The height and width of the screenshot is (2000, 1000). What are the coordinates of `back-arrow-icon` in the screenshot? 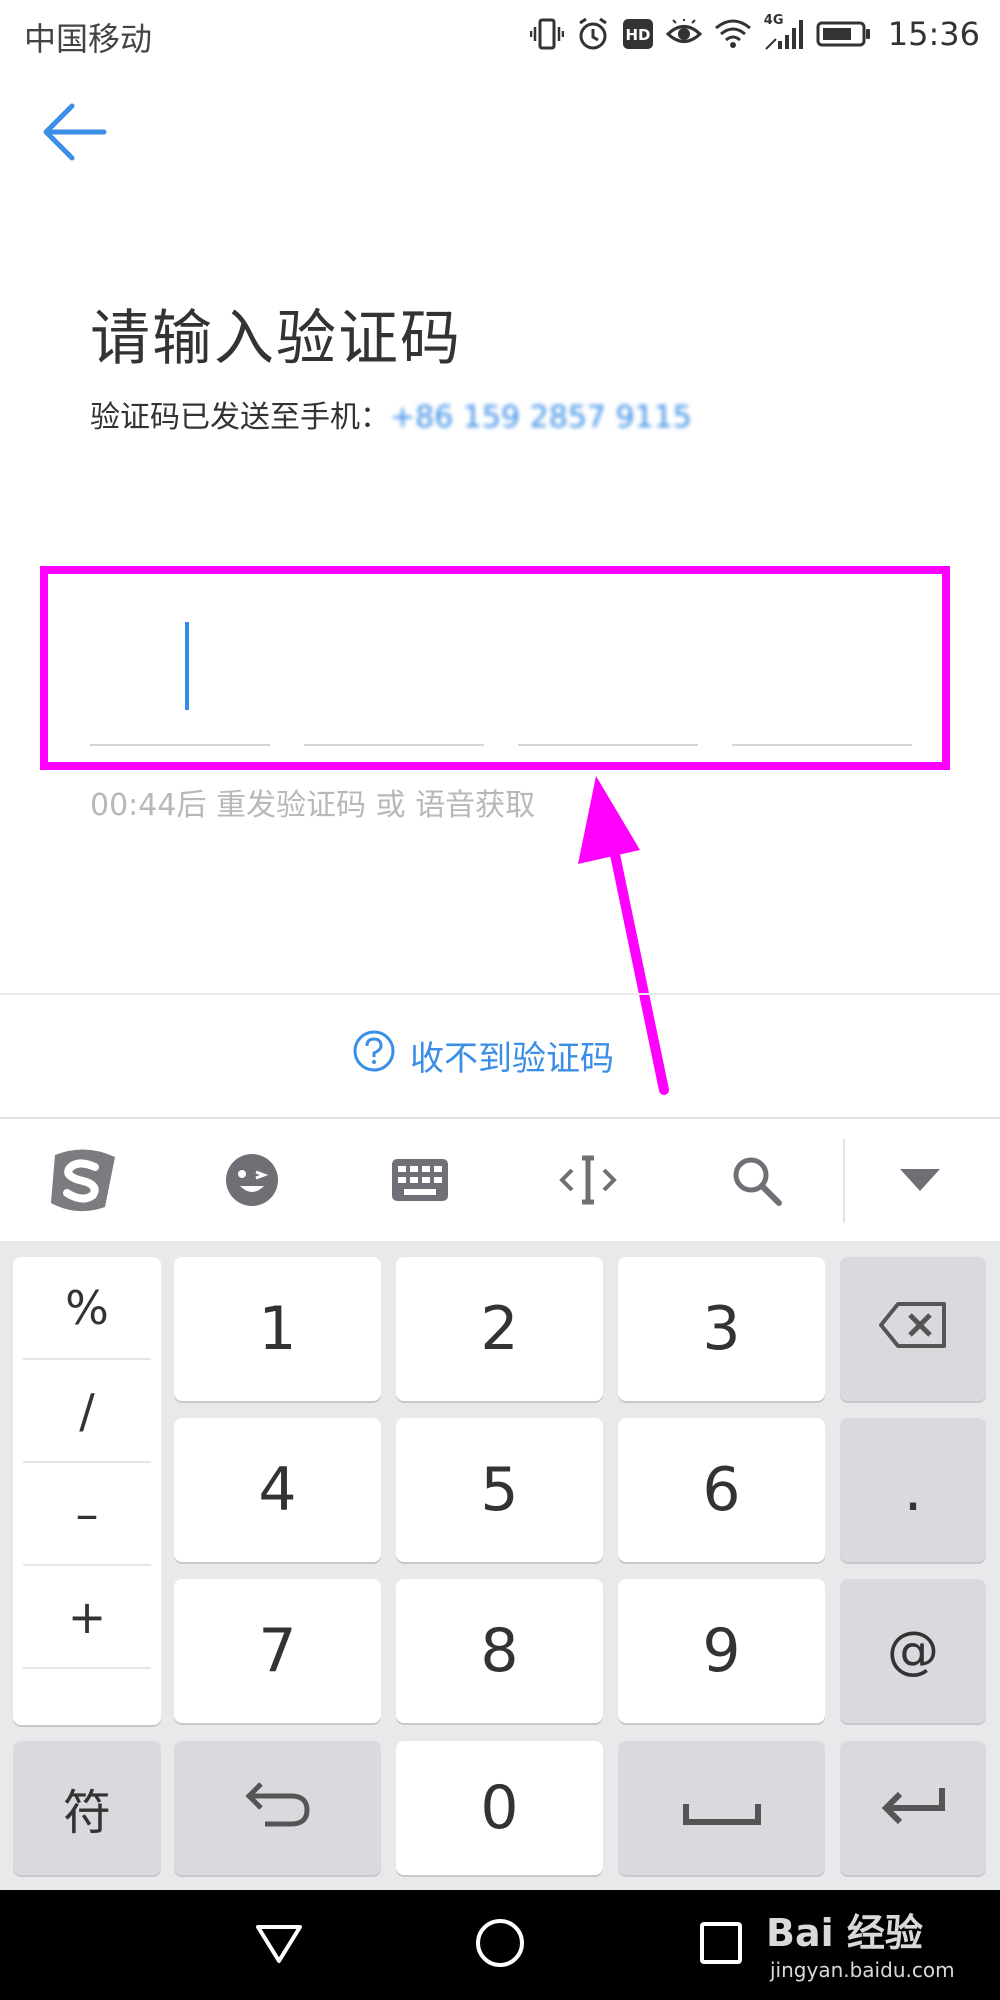 It's located at (75, 135).